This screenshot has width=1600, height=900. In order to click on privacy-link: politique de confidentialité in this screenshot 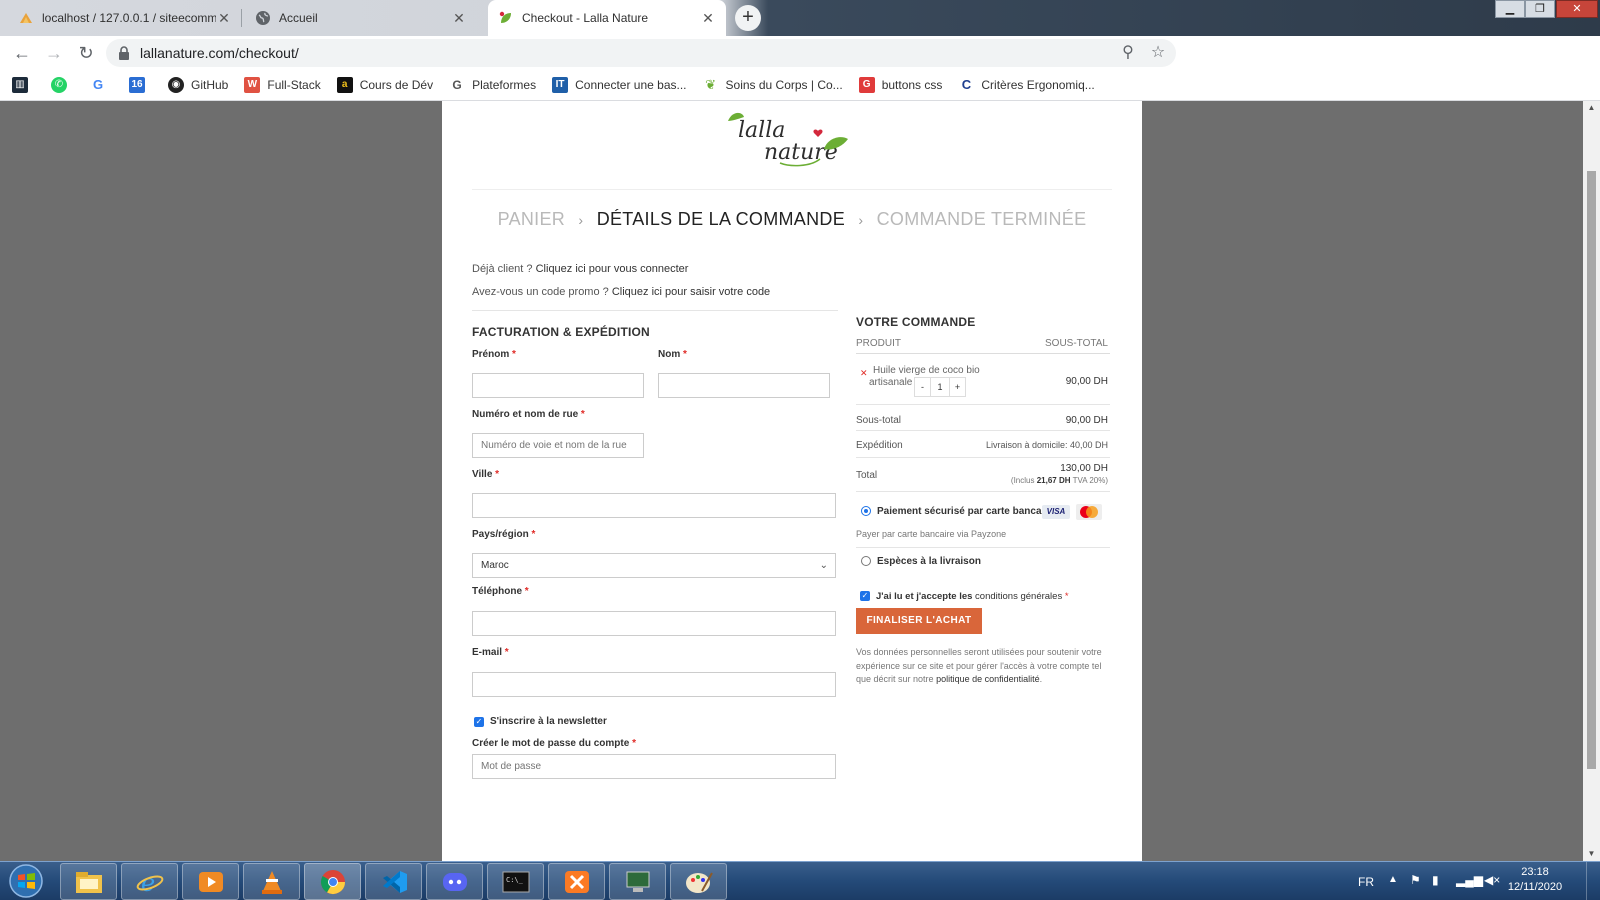, I will do `click(988, 679)`.